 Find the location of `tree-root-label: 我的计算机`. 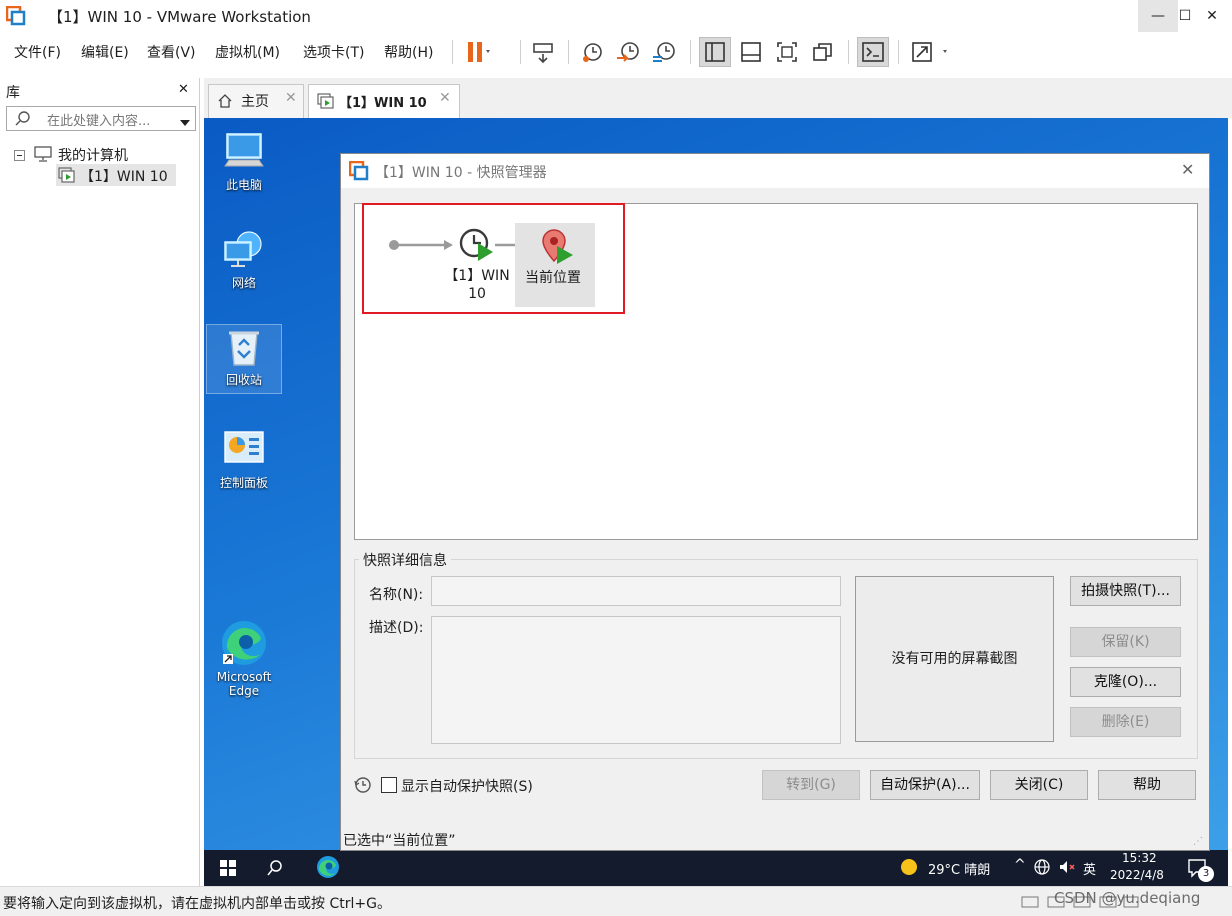

tree-root-label: 我的计算机 is located at coordinates (93, 155).